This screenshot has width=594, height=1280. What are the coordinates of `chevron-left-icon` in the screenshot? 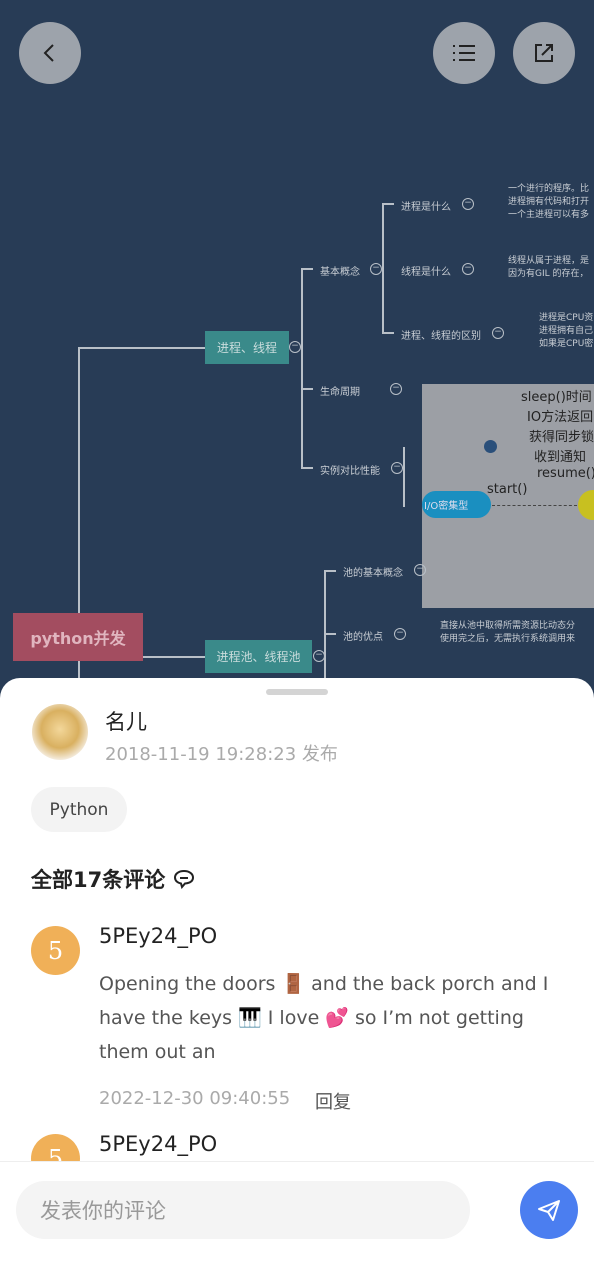 It's located at (48, 53).